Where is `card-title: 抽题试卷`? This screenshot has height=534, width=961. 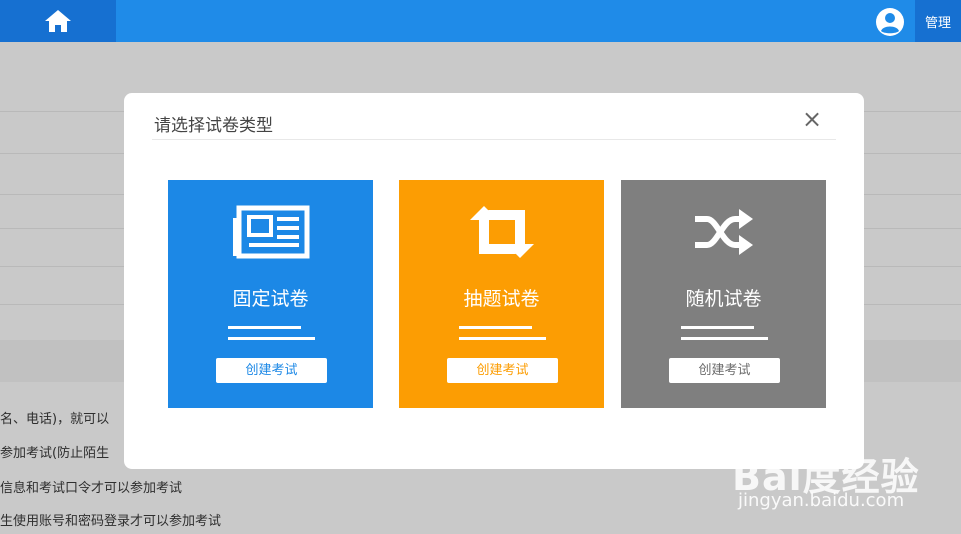
card-title: 抽题试卷 is located at coordinates (501, 299).